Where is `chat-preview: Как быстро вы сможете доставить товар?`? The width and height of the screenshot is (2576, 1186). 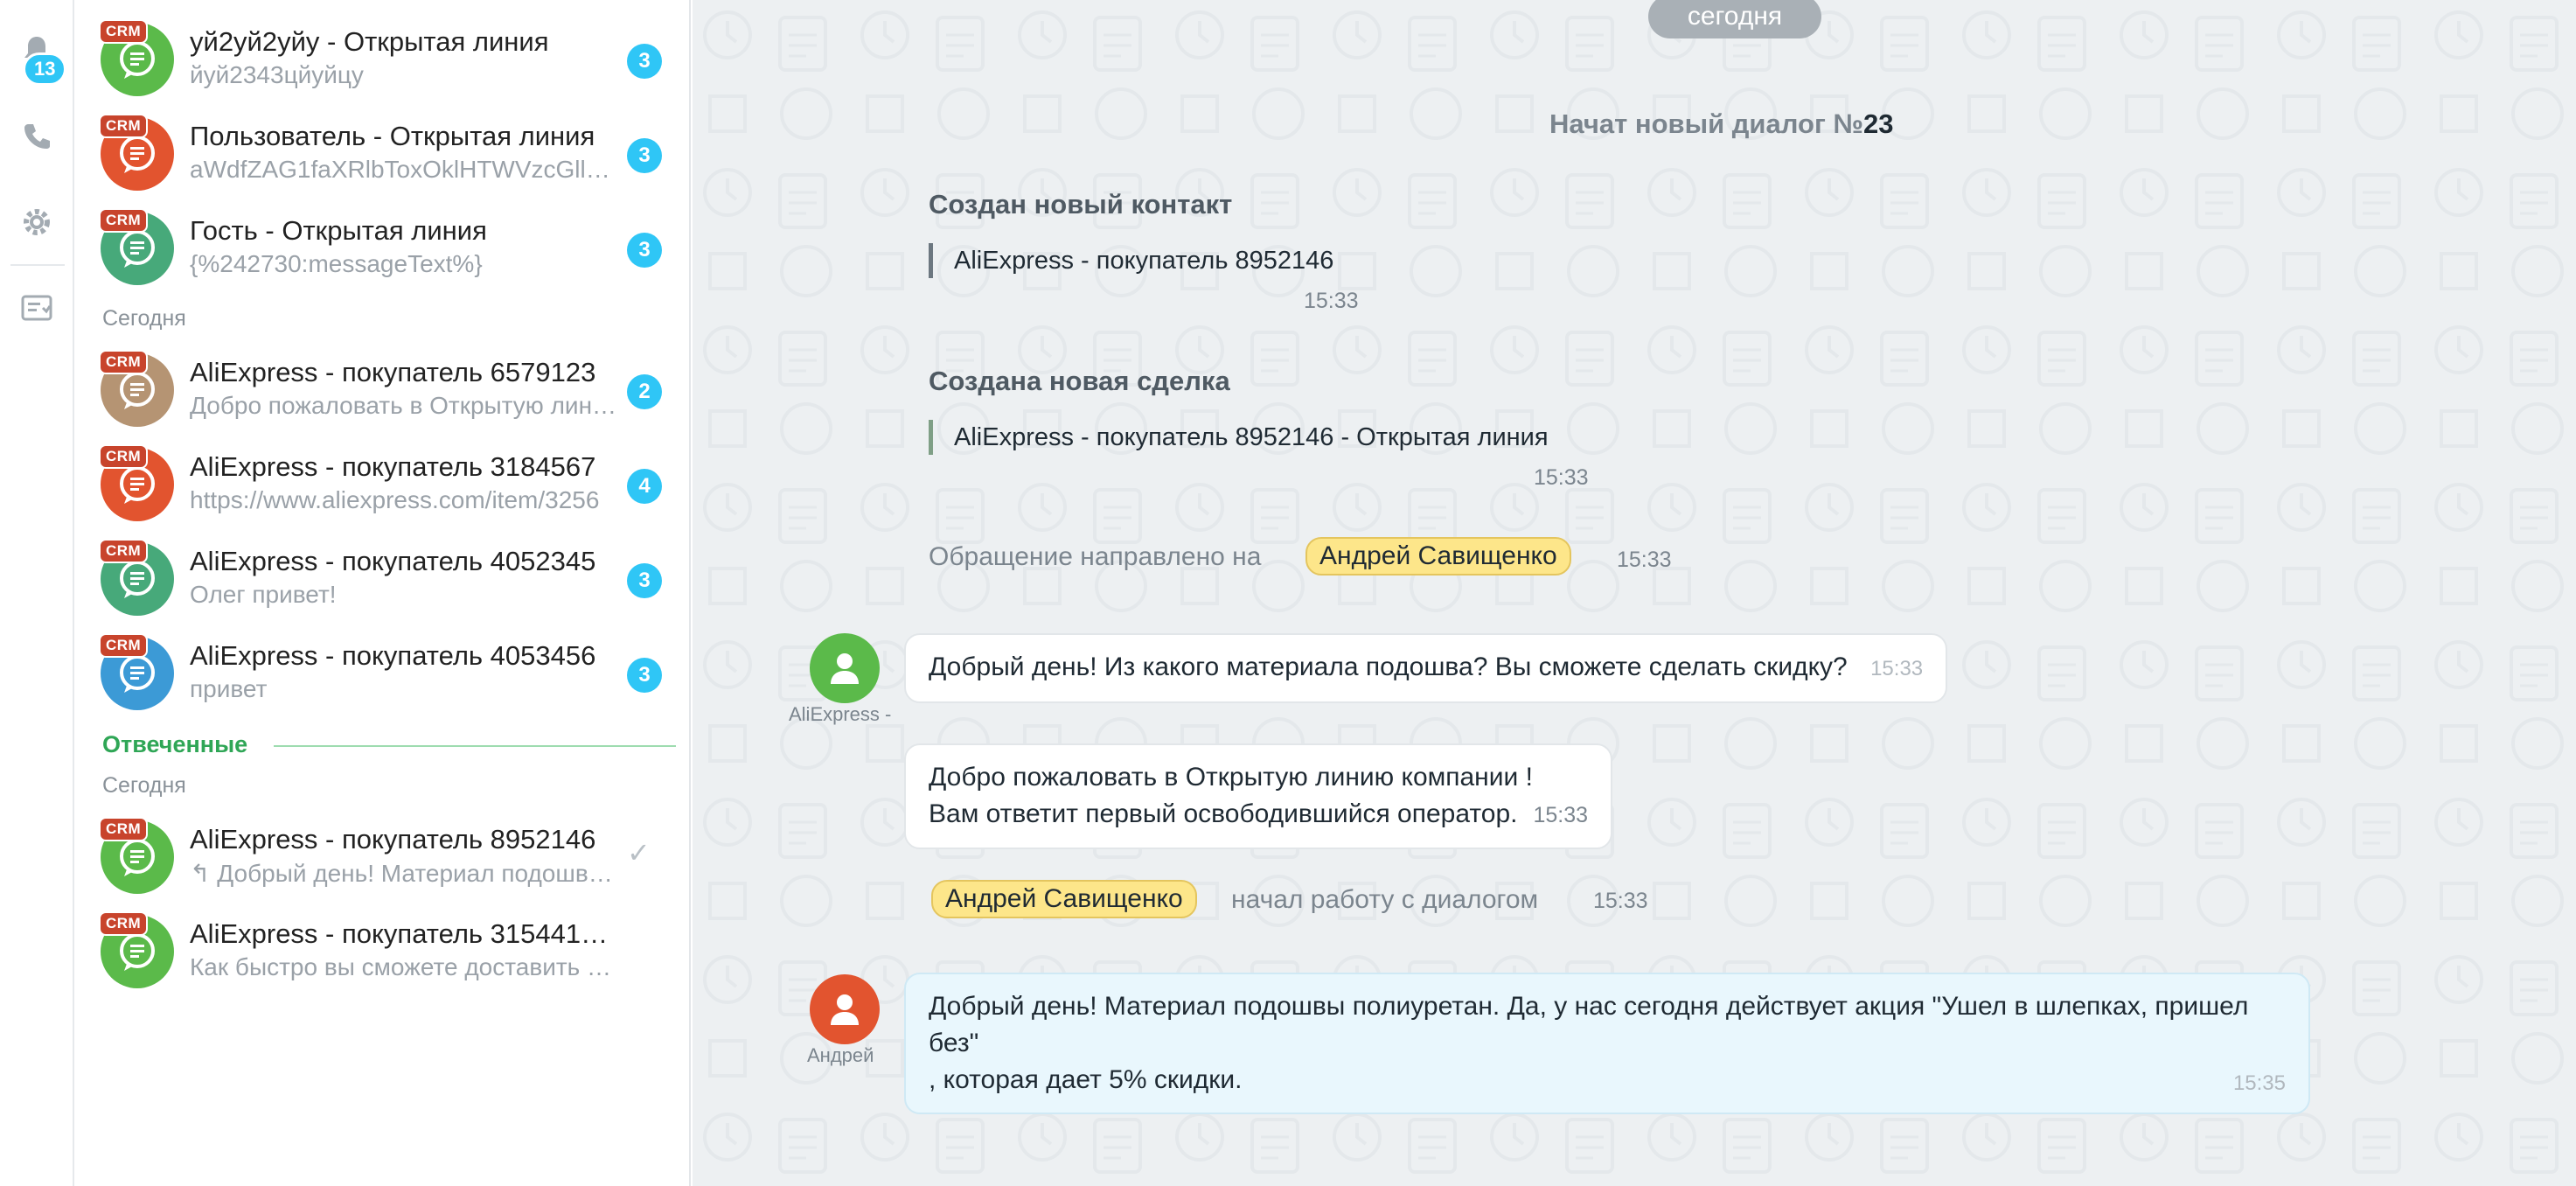 chat-preview: Как быстро вы сможете доставить товар? is located at coordinates (404, 966).